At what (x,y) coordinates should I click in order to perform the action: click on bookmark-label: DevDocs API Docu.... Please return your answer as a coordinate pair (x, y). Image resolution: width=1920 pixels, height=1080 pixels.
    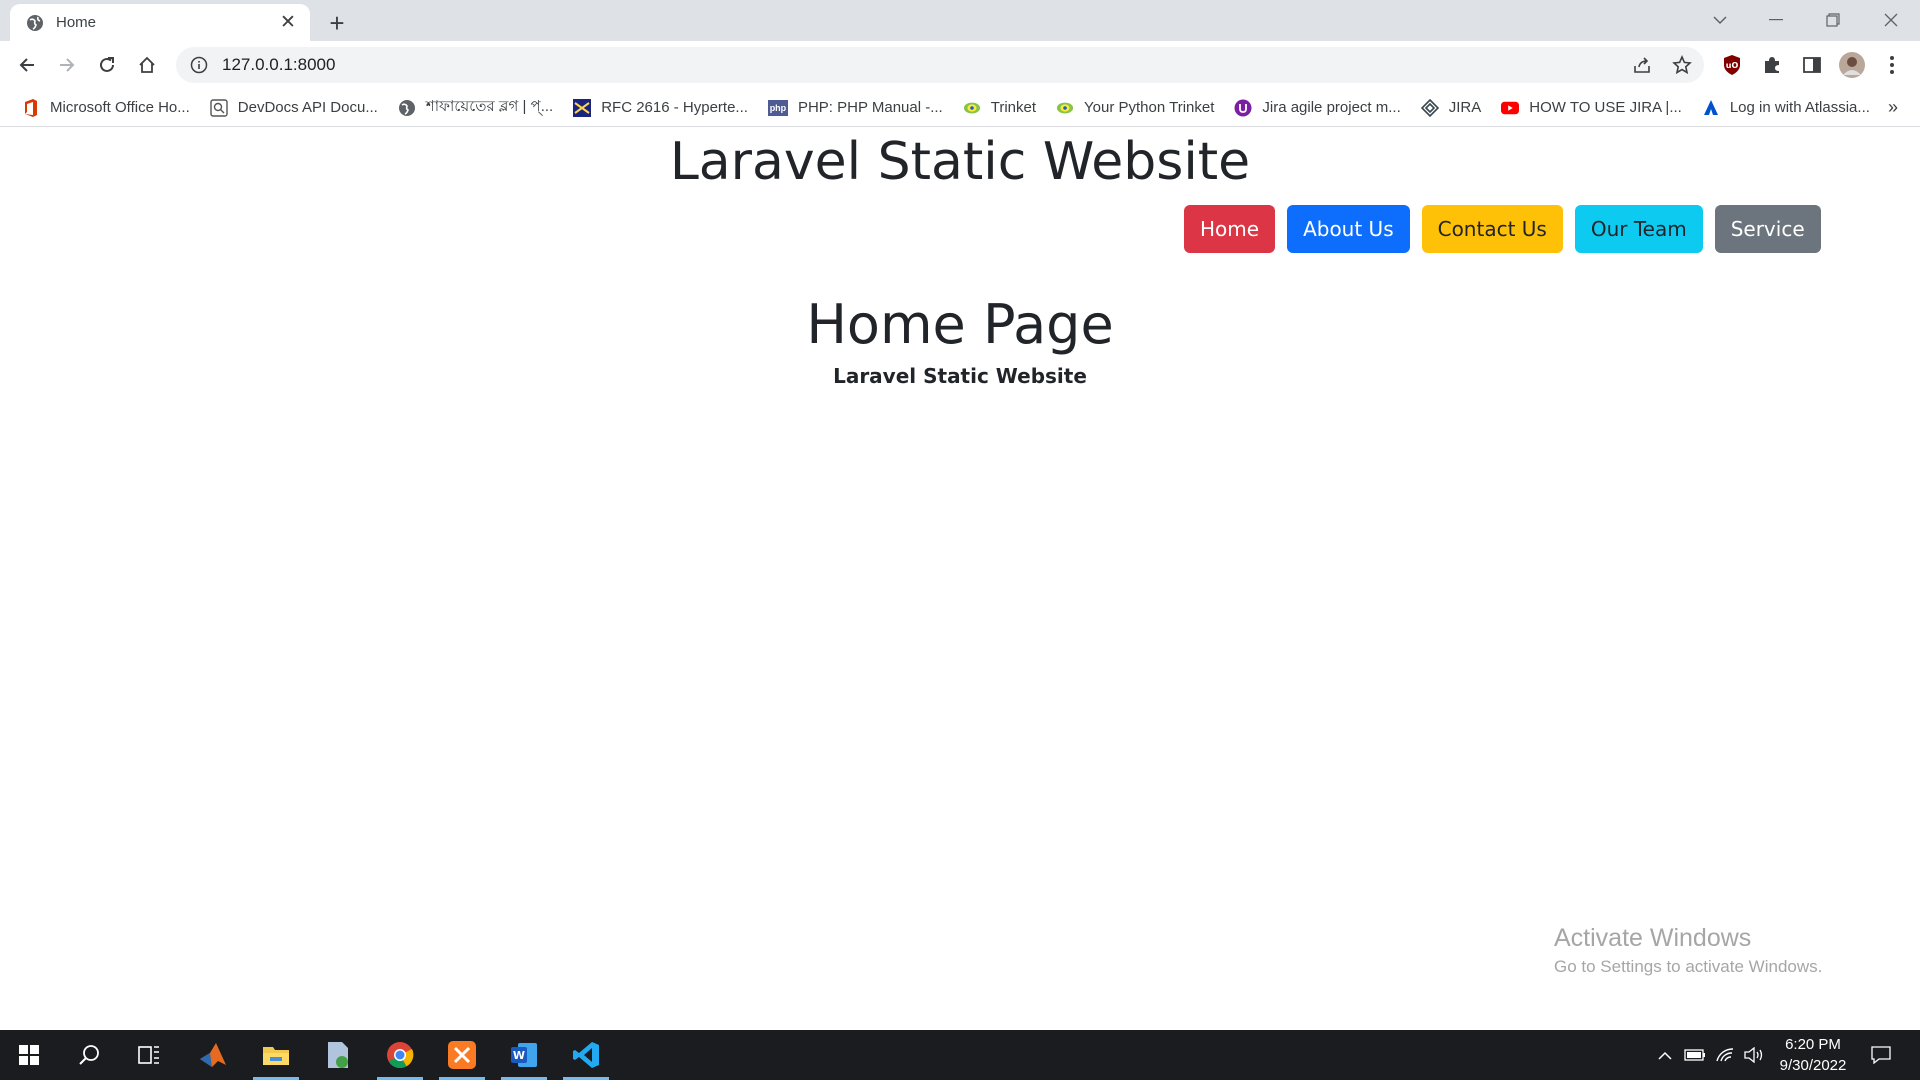
    Looking at the image, I should click on (307, 107).